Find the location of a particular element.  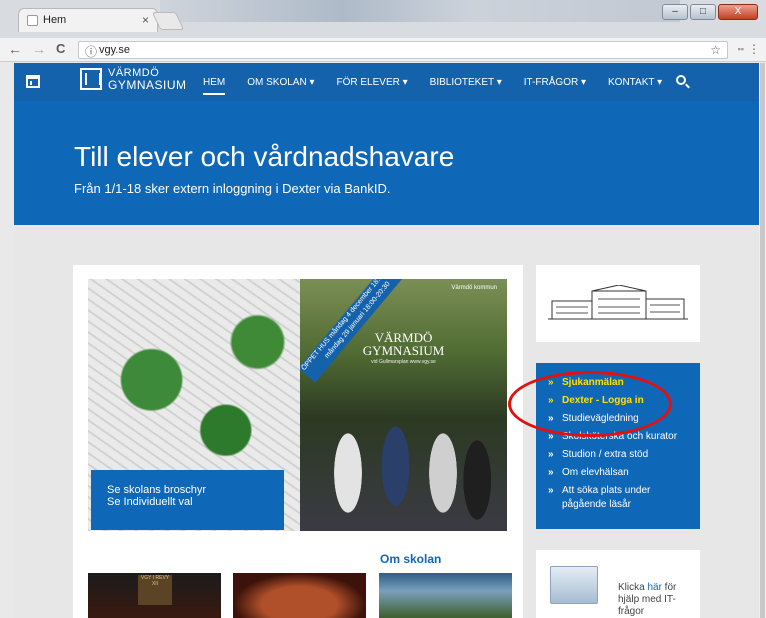

nav-item-it-fragor: IT-FRÅGOR ▾ is located at coordinates (555, 82).